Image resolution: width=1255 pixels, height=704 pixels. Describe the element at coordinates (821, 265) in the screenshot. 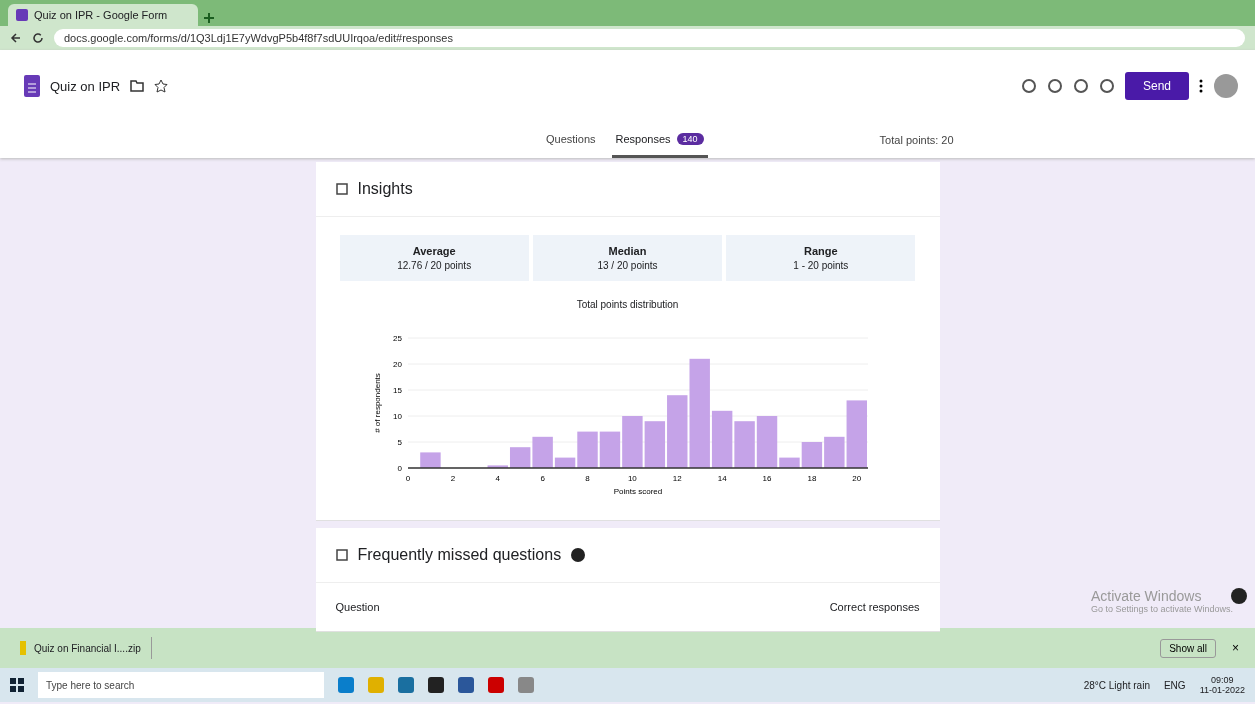

I see `stat-value: 1 - 20 points` at that location.